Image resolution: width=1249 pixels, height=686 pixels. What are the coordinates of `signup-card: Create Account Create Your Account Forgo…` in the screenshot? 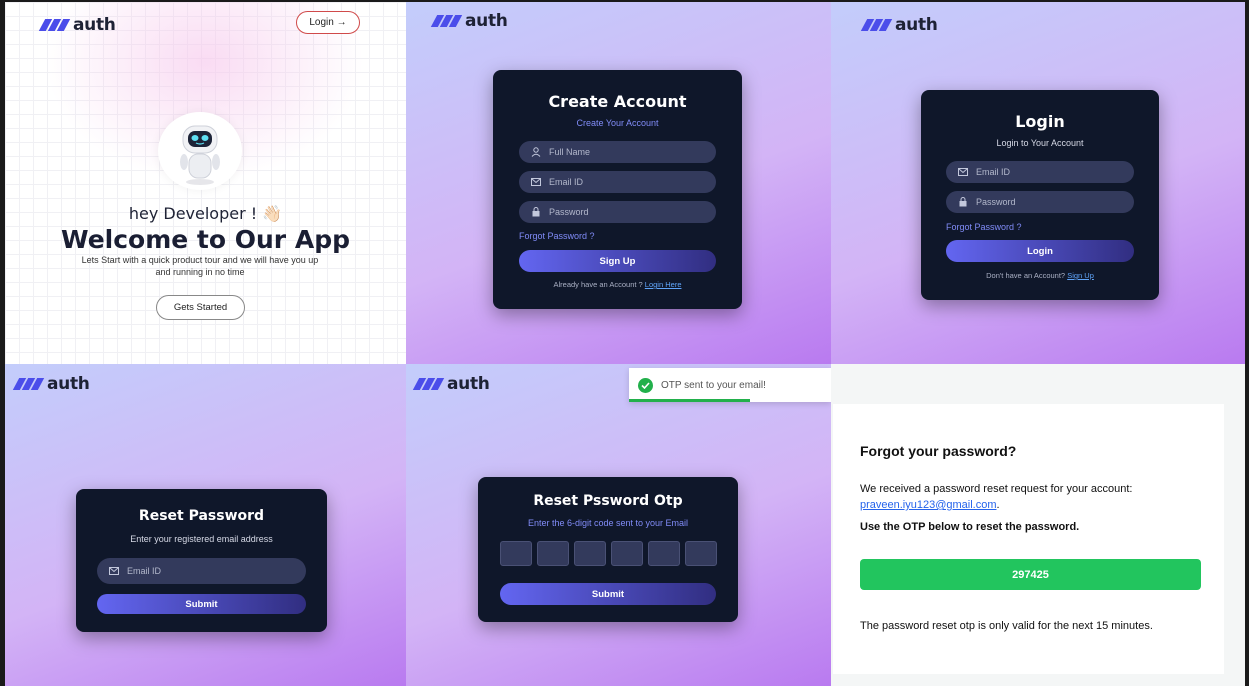 It's located at (617, 189).